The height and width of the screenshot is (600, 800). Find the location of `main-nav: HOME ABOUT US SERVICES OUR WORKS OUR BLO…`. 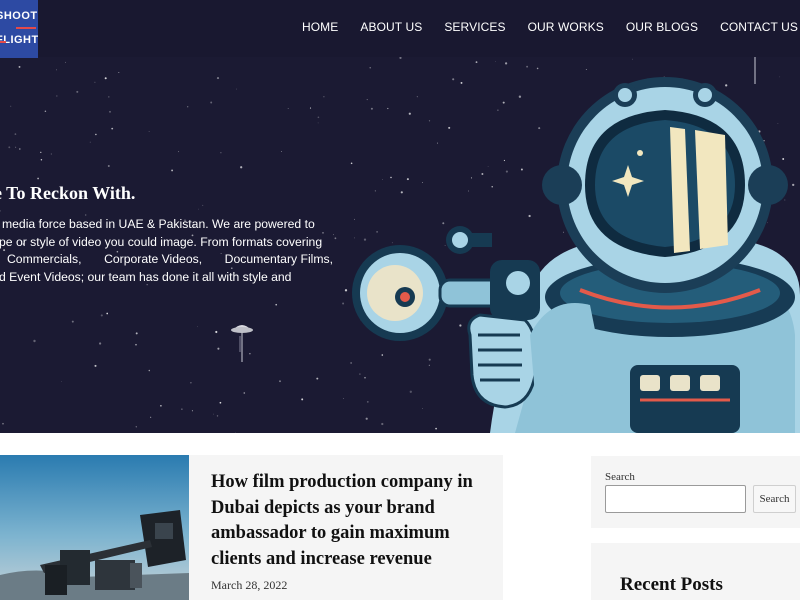

main-nav: HOME ABOUT US SERVICES OUR WORKS OUR BLO… is located at coordinates (550, 27).